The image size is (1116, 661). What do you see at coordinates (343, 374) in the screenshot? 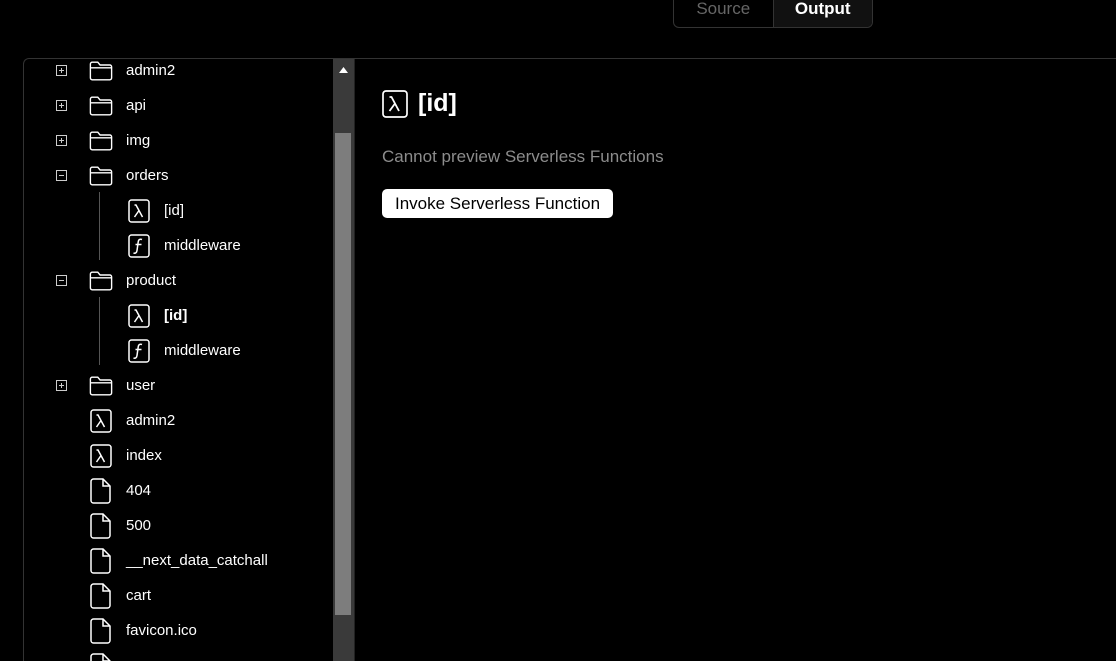
I see `scrollbar-thumb` at bounding box center [343, 374].